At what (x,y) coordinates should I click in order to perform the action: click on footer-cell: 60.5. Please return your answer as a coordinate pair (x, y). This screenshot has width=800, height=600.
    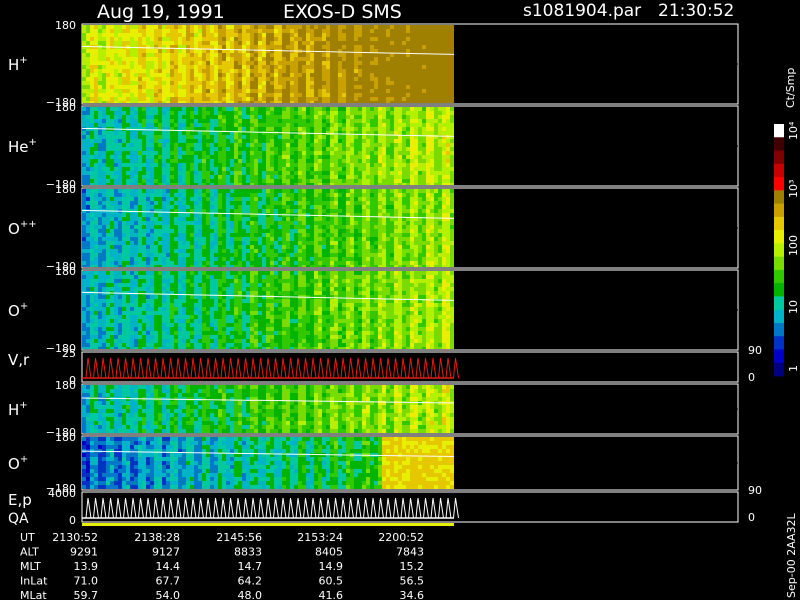
    Looking at the image, I should click on (331, 581).